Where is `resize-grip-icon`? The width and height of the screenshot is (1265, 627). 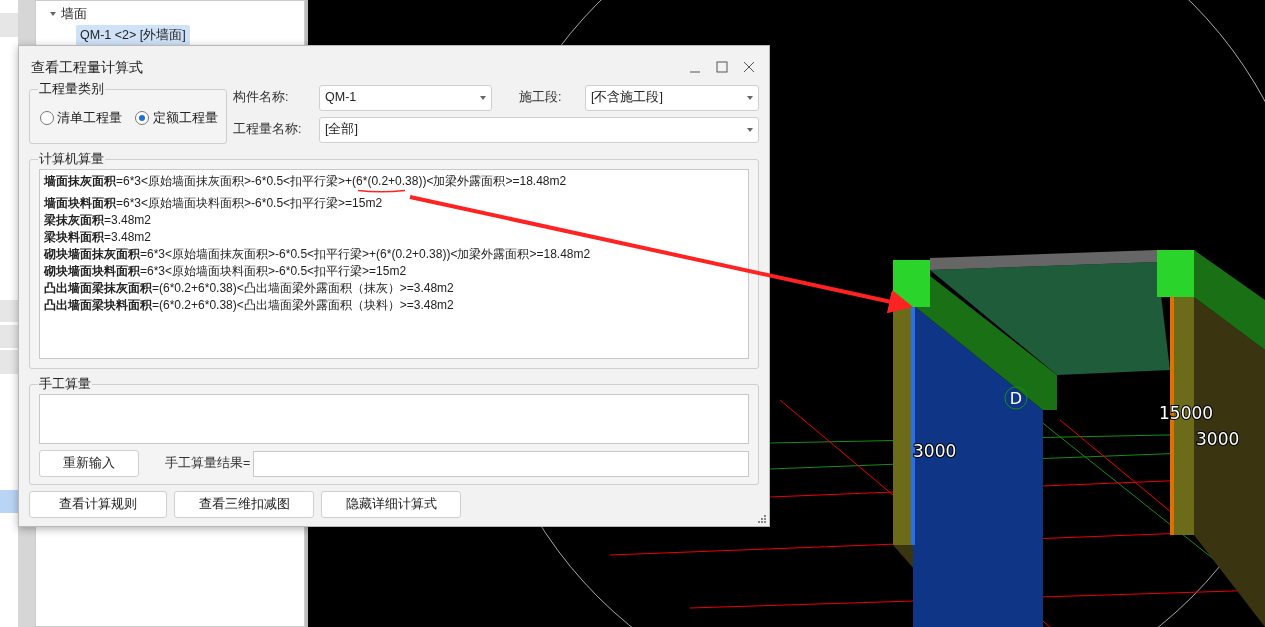
resize-grip-icon is located at coordinates (762, 519).